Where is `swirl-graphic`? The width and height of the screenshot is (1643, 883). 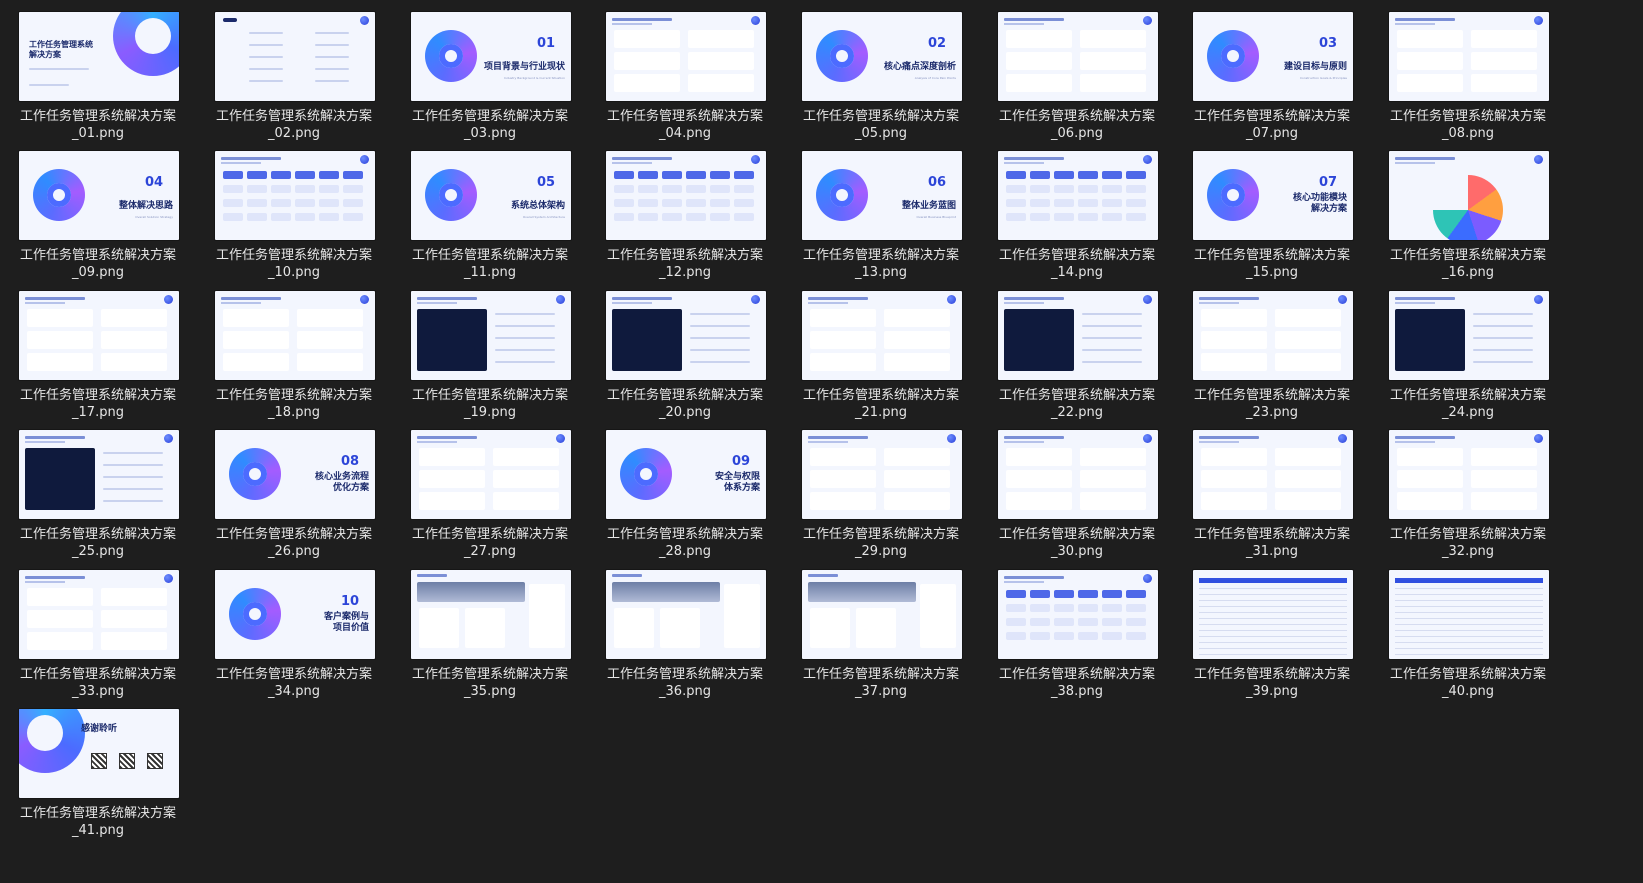
swirl-graphic is located at coordinates (52, 741).